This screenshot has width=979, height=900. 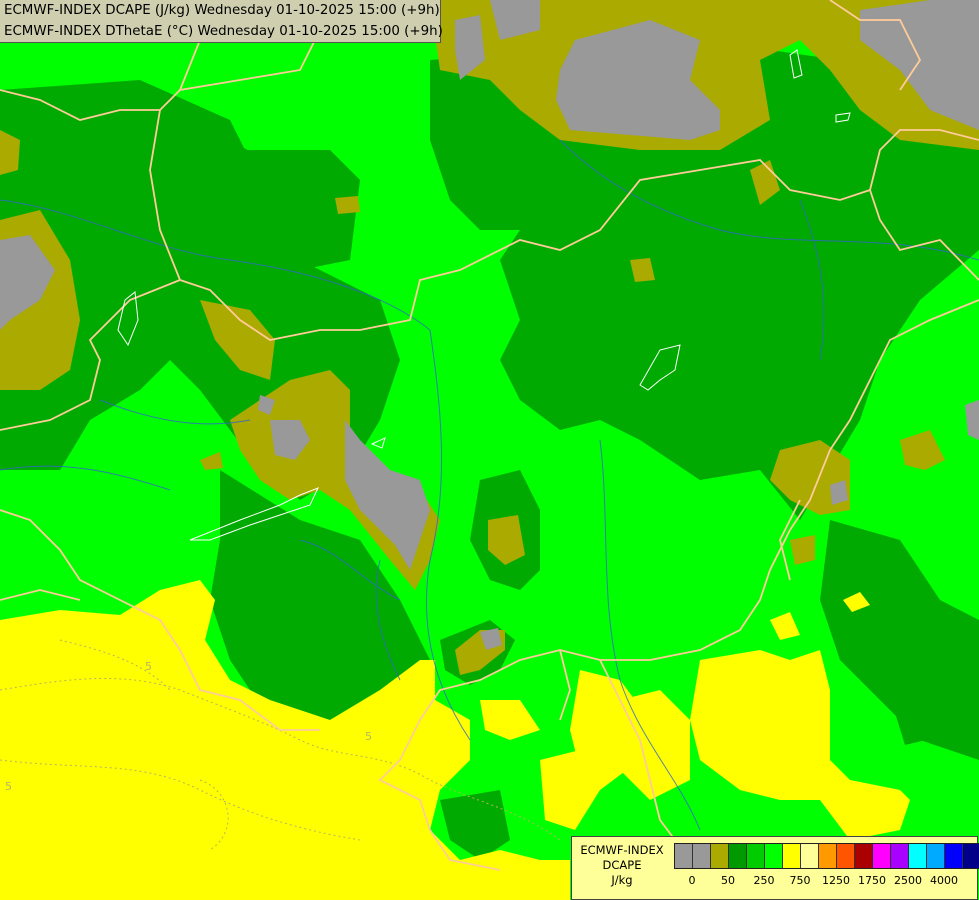 I want to click on legend-tick-label: 0, so click(x=692, y=880).